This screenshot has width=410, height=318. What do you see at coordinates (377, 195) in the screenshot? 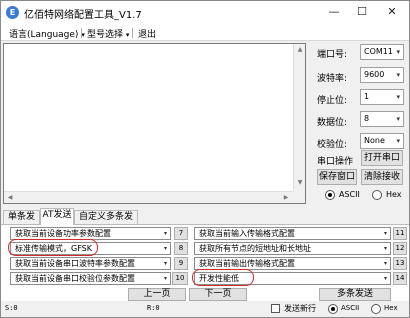
I see `receive-hex-radio` at bounding box center [377, 195].